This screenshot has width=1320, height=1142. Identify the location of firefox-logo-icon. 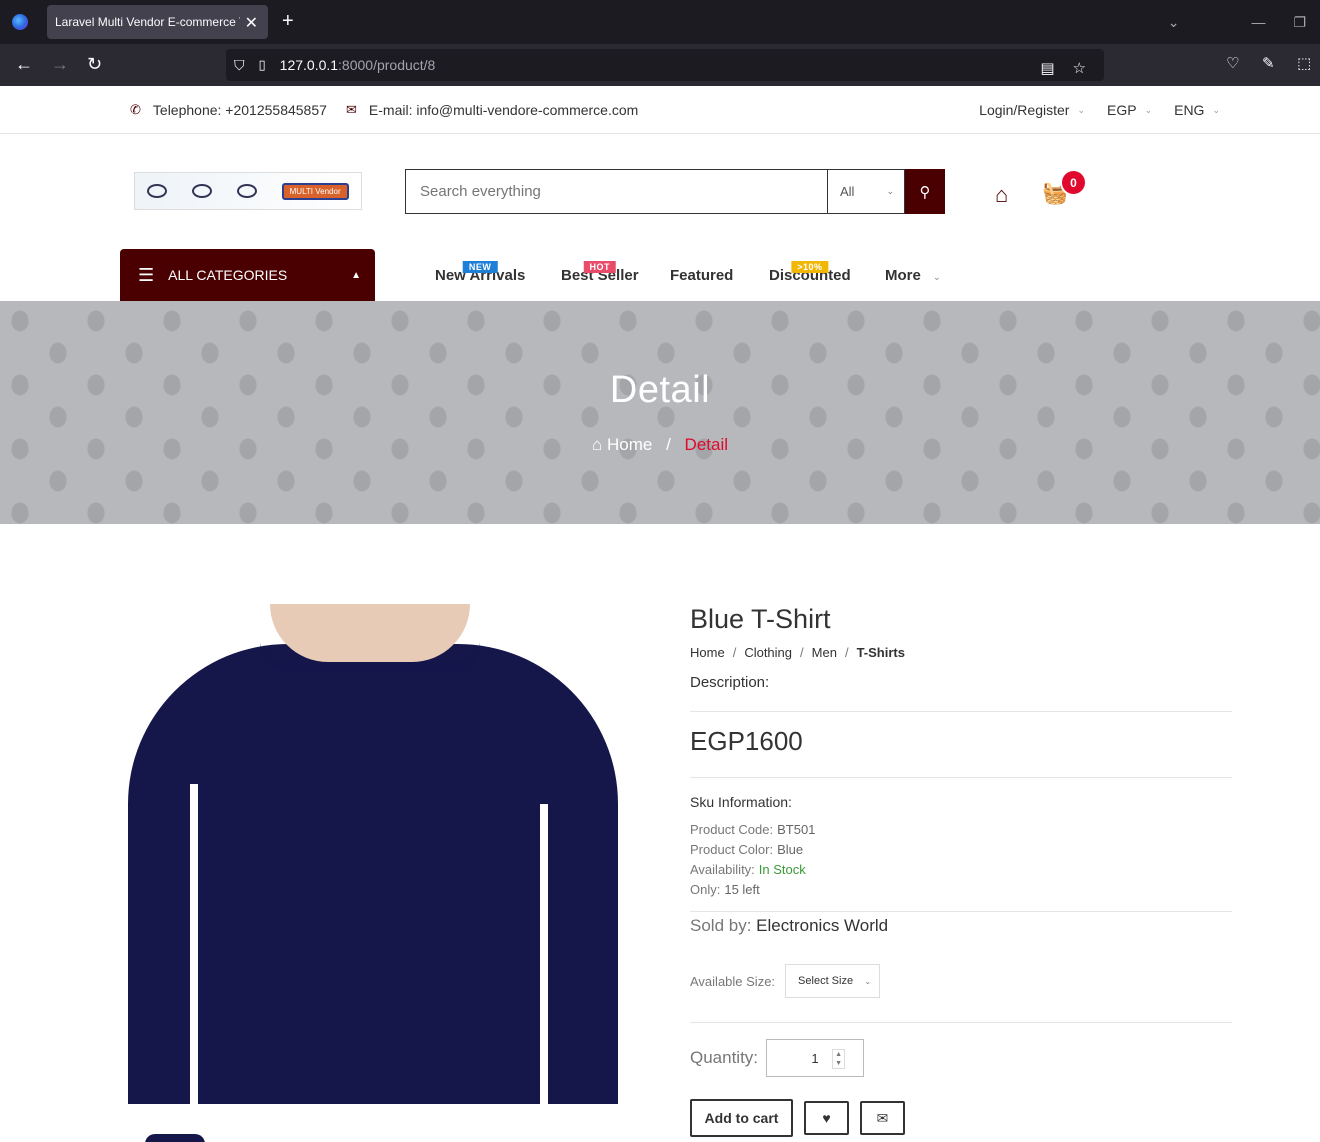
(20, 22).